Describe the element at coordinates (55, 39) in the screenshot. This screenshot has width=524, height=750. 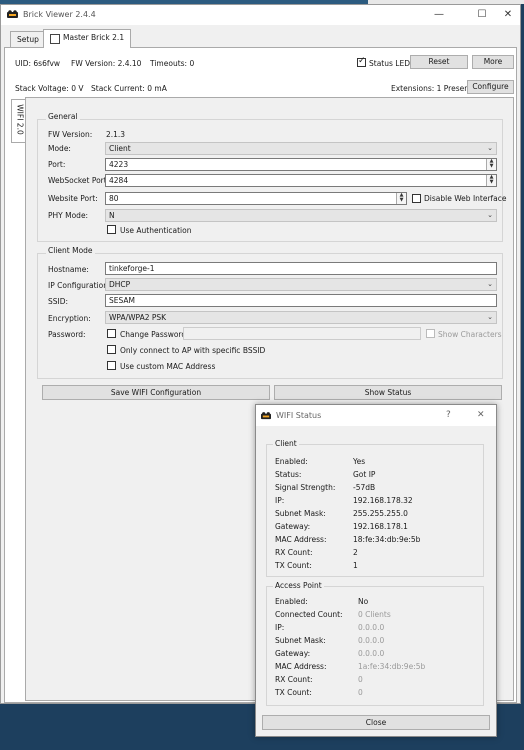
I see `brick-tab-icon` at that location.